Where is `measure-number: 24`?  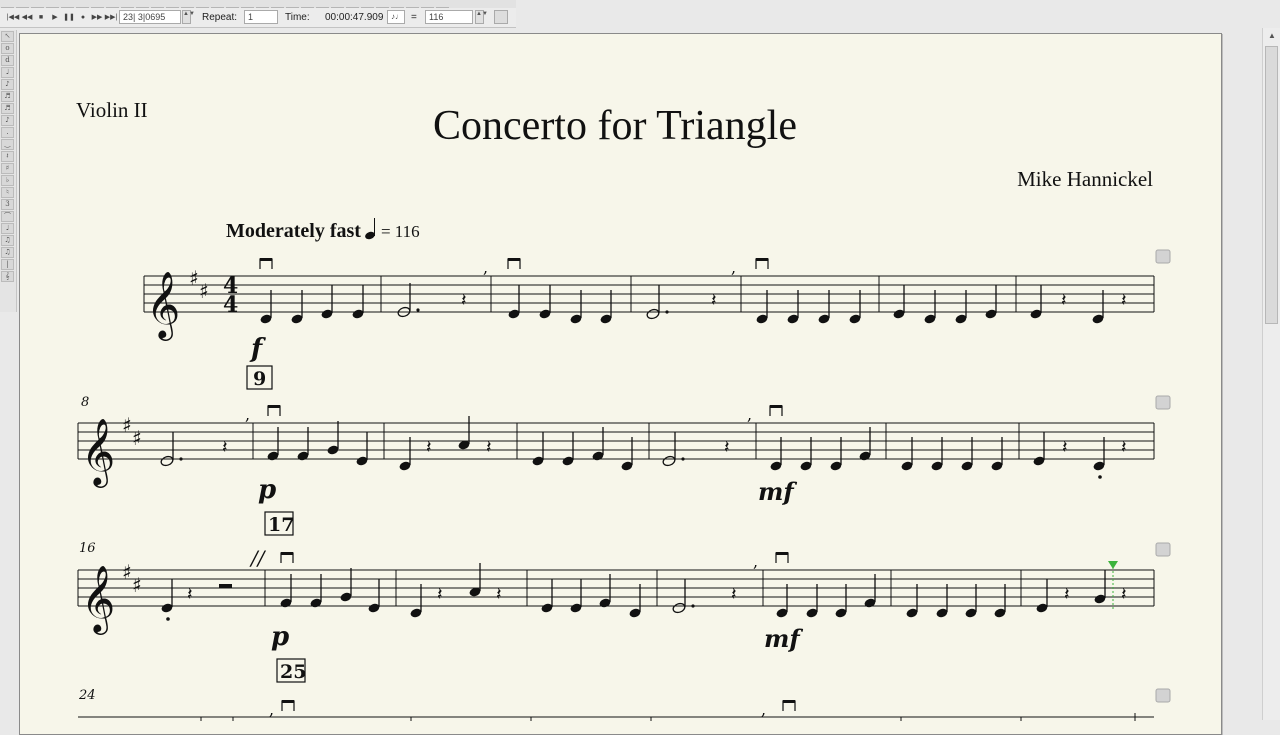
measure-number: 24 is located at coordinates (87, 695).